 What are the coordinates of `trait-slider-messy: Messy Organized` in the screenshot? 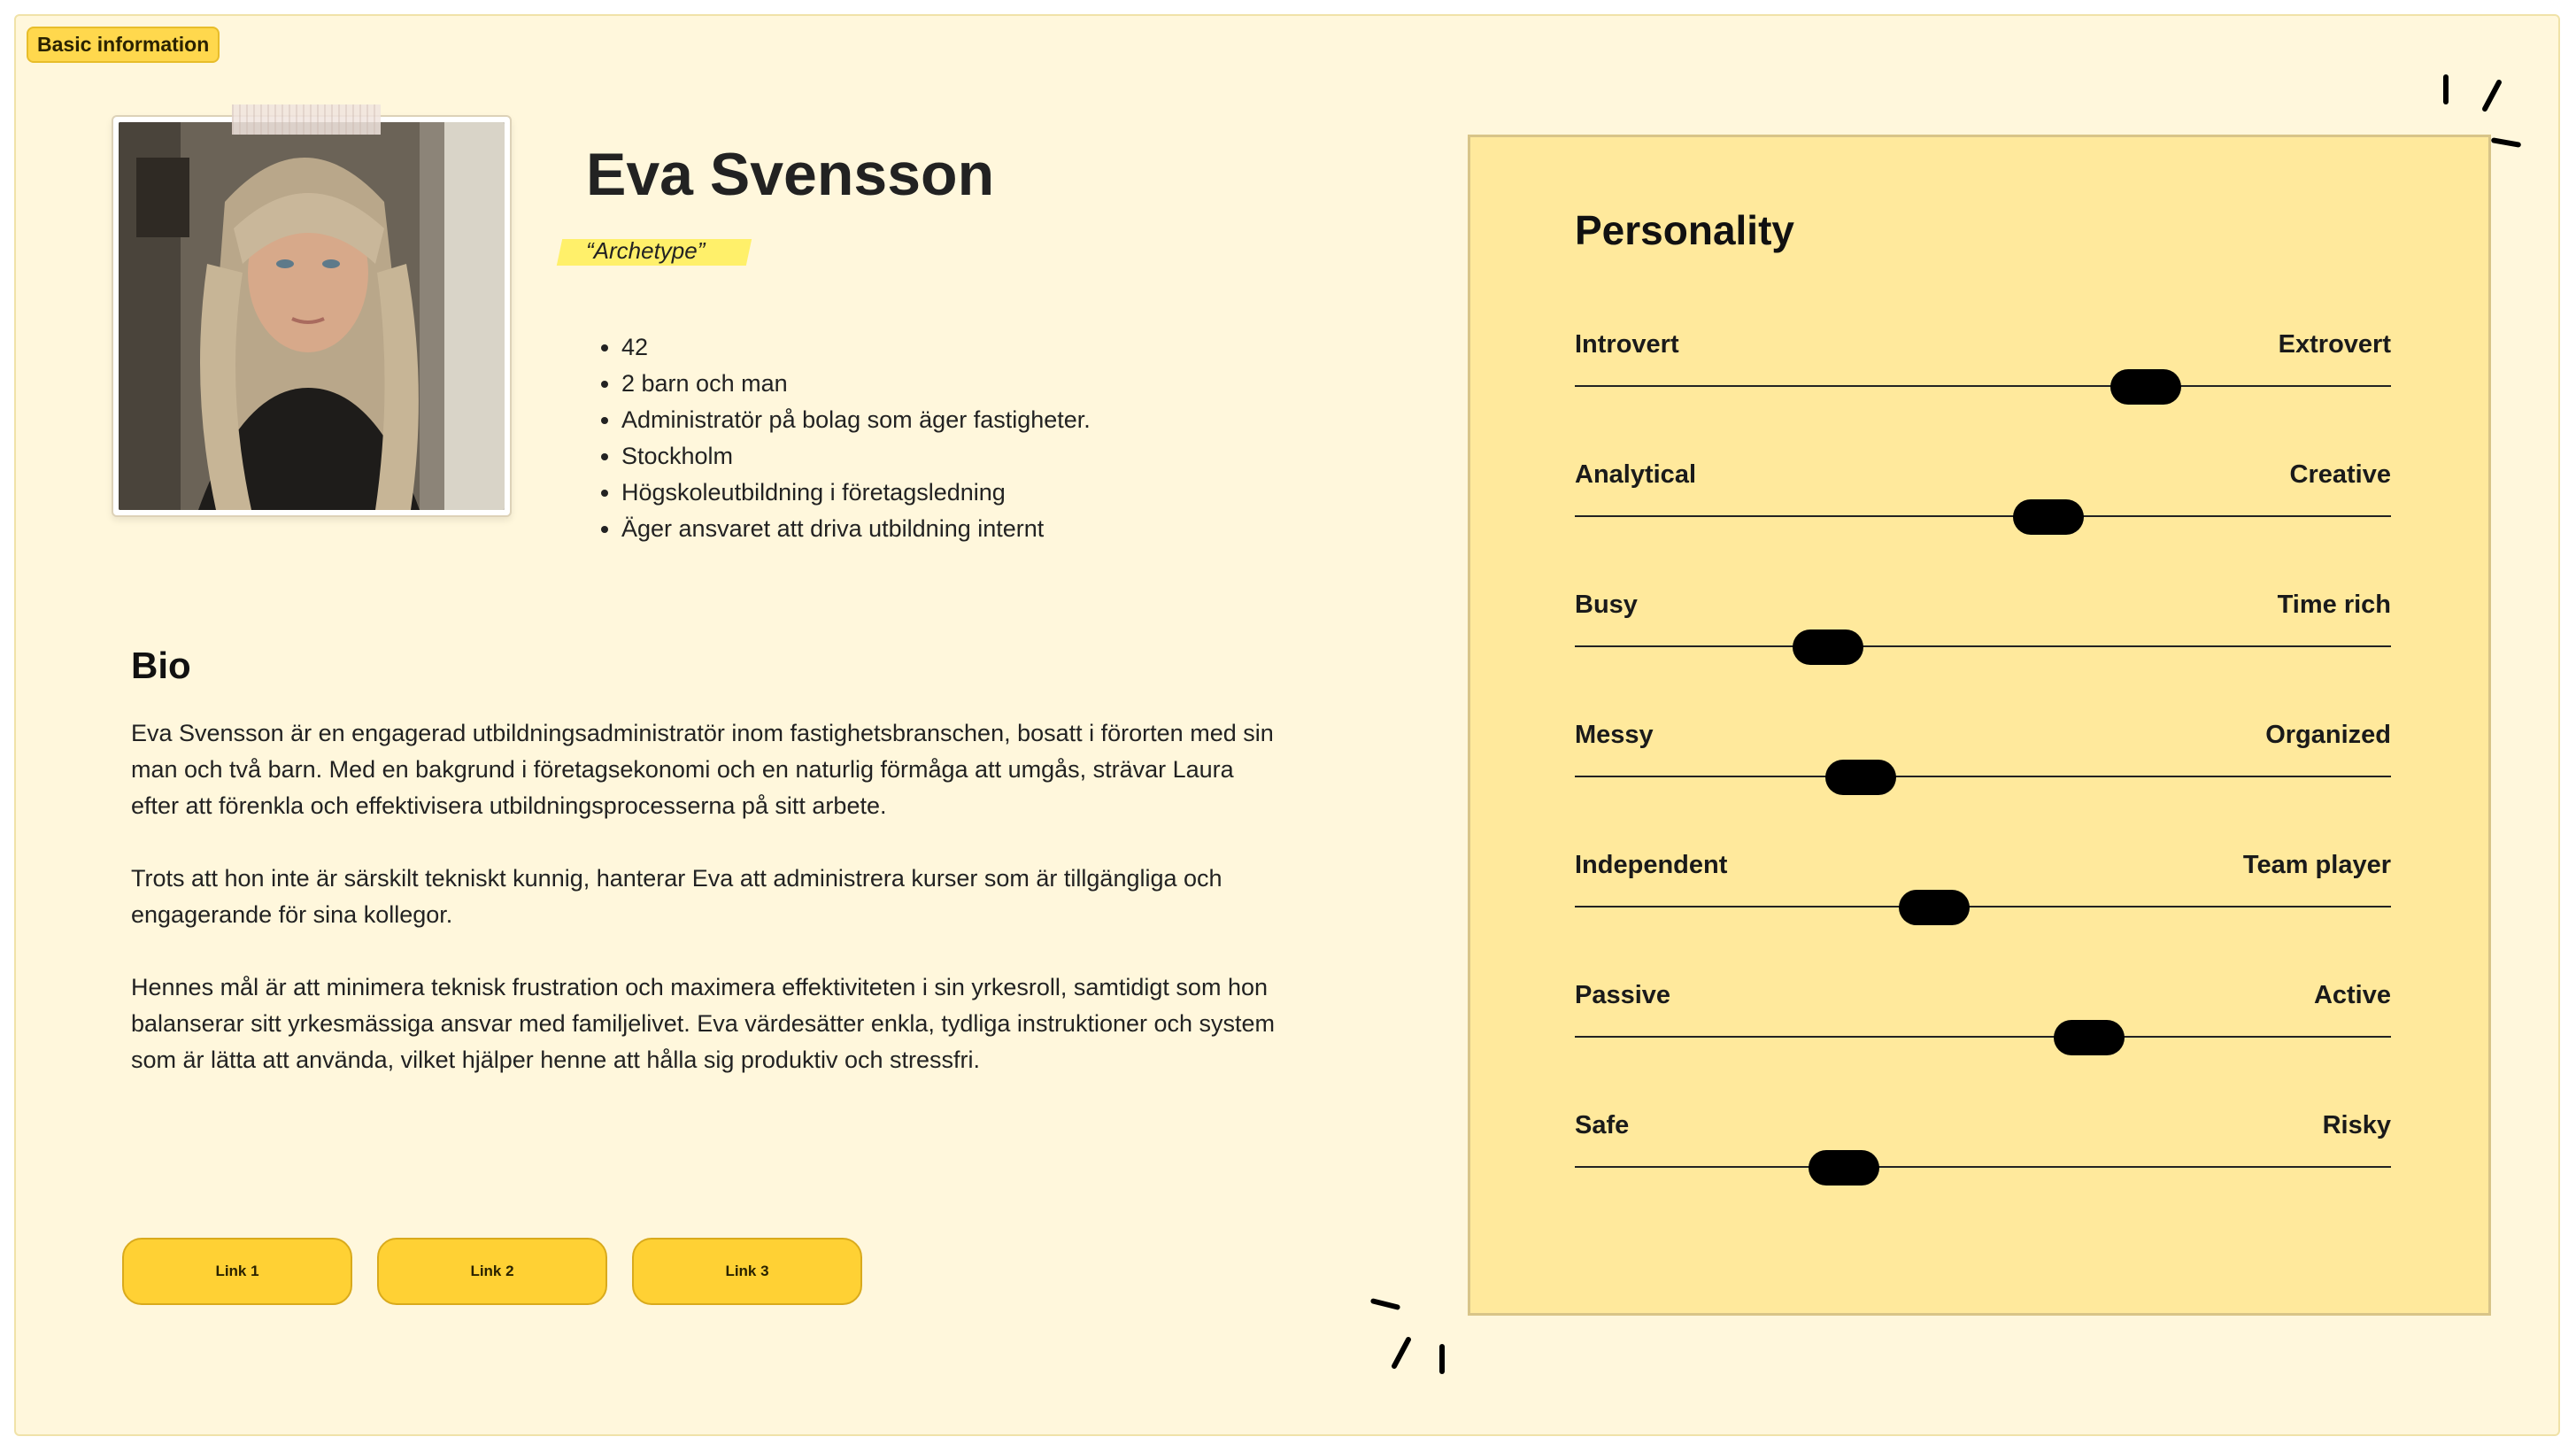 It's located at (1983, 758).